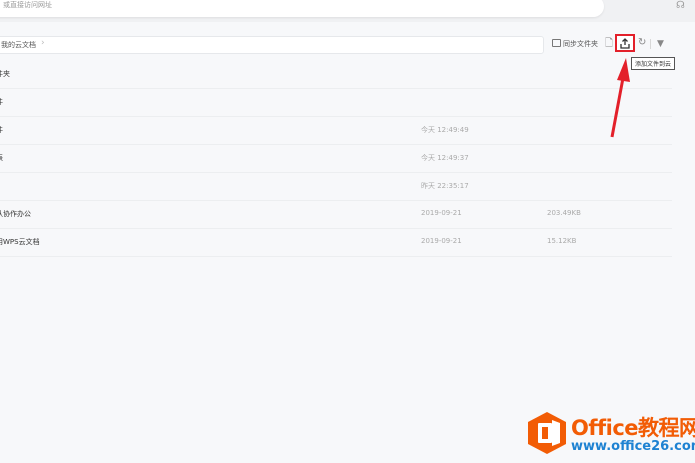 This screenshot has height=463, width=695. What do you see at coordinates (547, 433) in the screenshot?
I see `office-logo-icon` at bounding box center [547, 433].